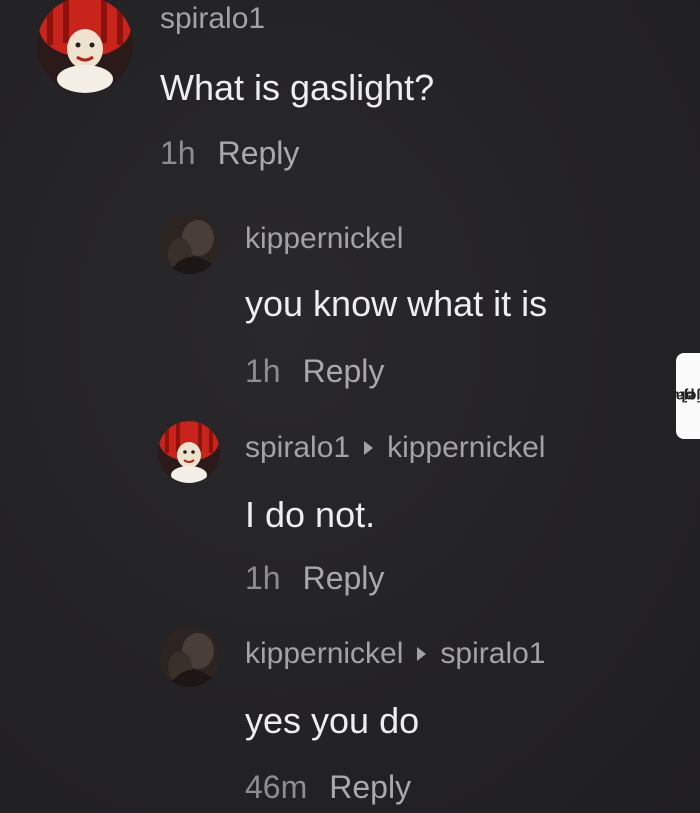 Image resolution: width=700 pixels, height=813 pixels. Describe the element at coordinates (297, 447) in the screenshot. I see `author-name: spiralo1` at that location.